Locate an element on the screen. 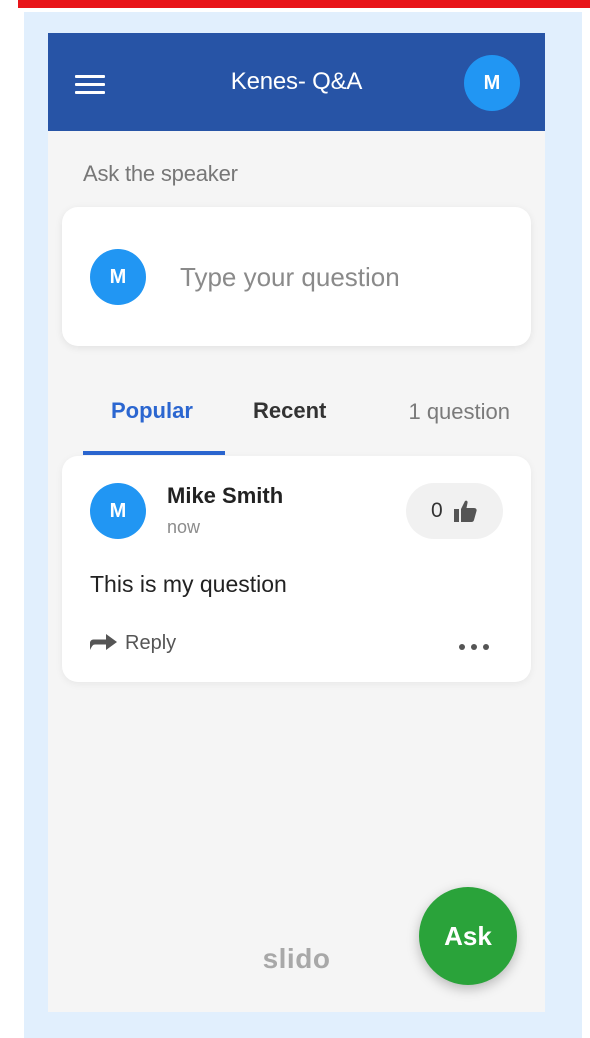  question-author: Mike Smith is located at coordinates (225, 495).